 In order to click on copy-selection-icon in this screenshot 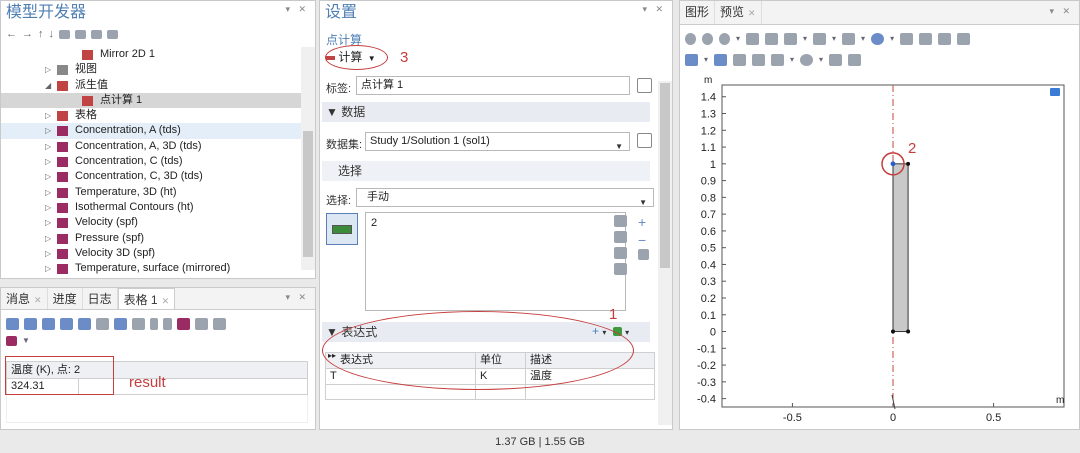, I will do `click(620, 237)`.